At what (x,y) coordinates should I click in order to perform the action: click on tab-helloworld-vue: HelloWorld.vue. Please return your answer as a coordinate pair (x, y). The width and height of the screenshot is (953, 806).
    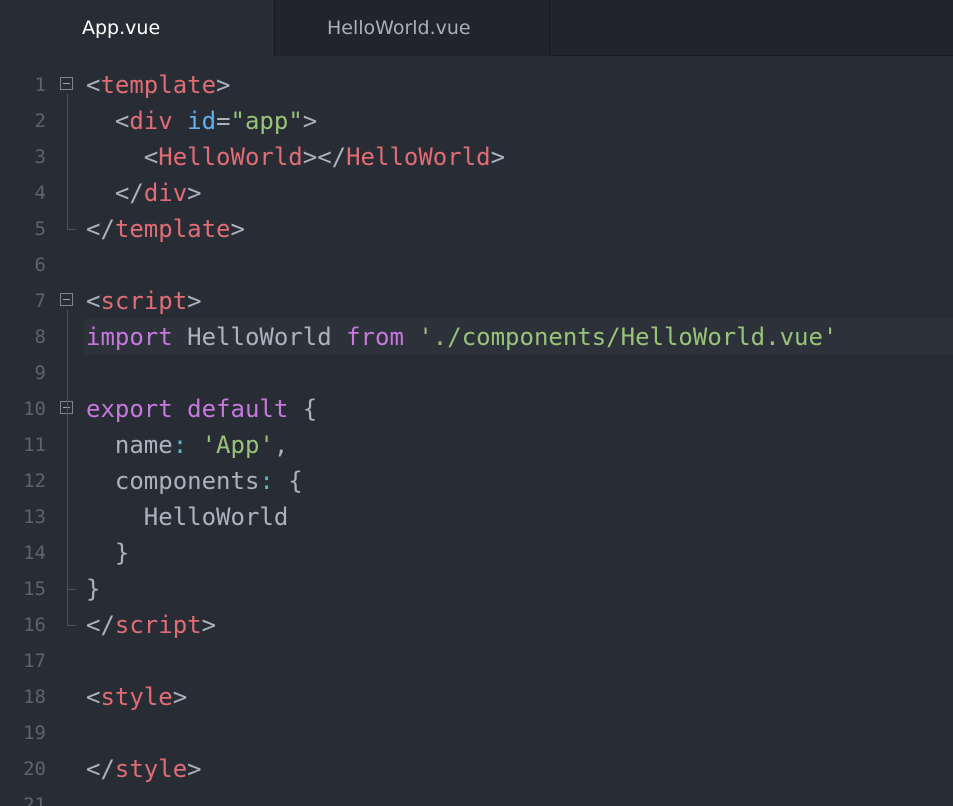
    Looking at the image, I should click on (412, 28).